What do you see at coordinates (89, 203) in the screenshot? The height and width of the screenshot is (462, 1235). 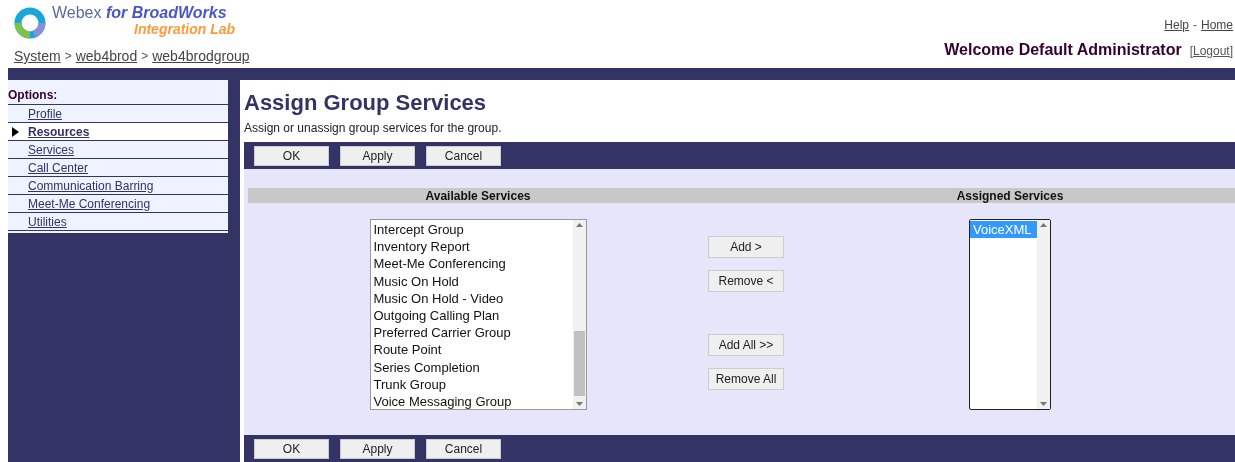 I see `sidebar-link: Meet-Me Conferencing` at bounding box center [89, 203].